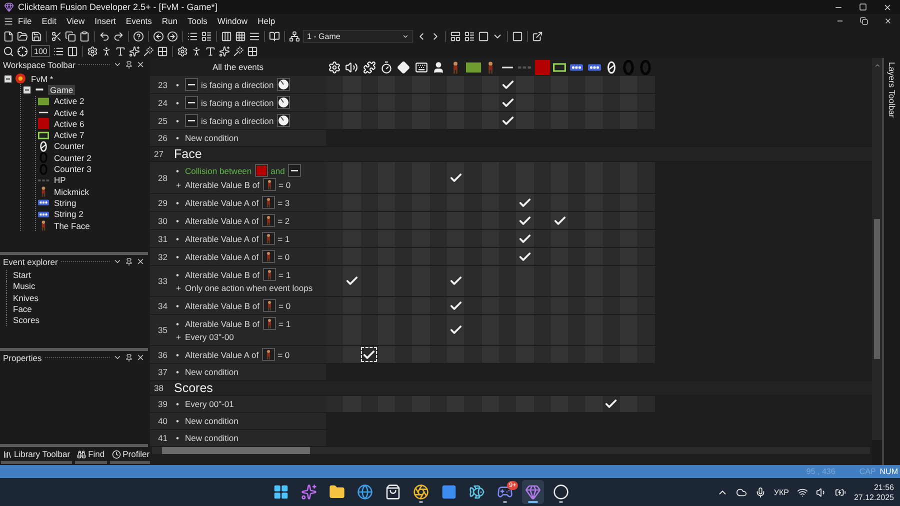  Describe the element at coordinates (821, 492) in the screenshot. I see `speaker-icon` at that location.